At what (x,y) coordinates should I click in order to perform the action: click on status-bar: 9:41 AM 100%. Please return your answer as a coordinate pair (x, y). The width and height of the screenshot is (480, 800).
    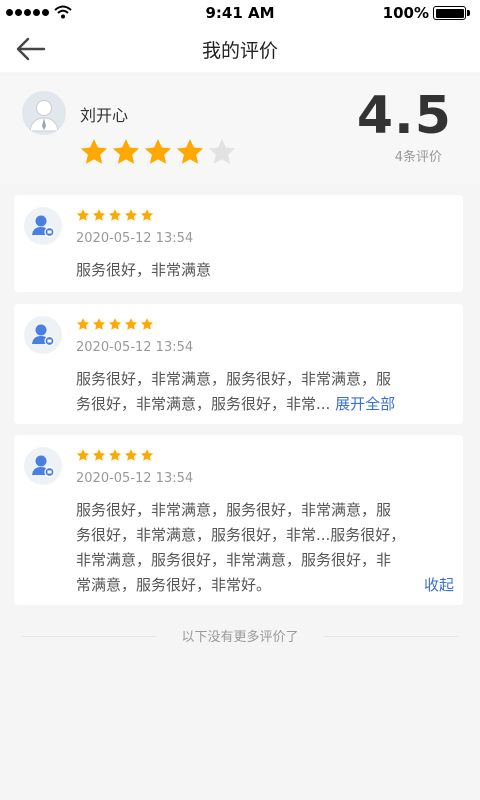
    Looking at the image, I should click on (240, 13).